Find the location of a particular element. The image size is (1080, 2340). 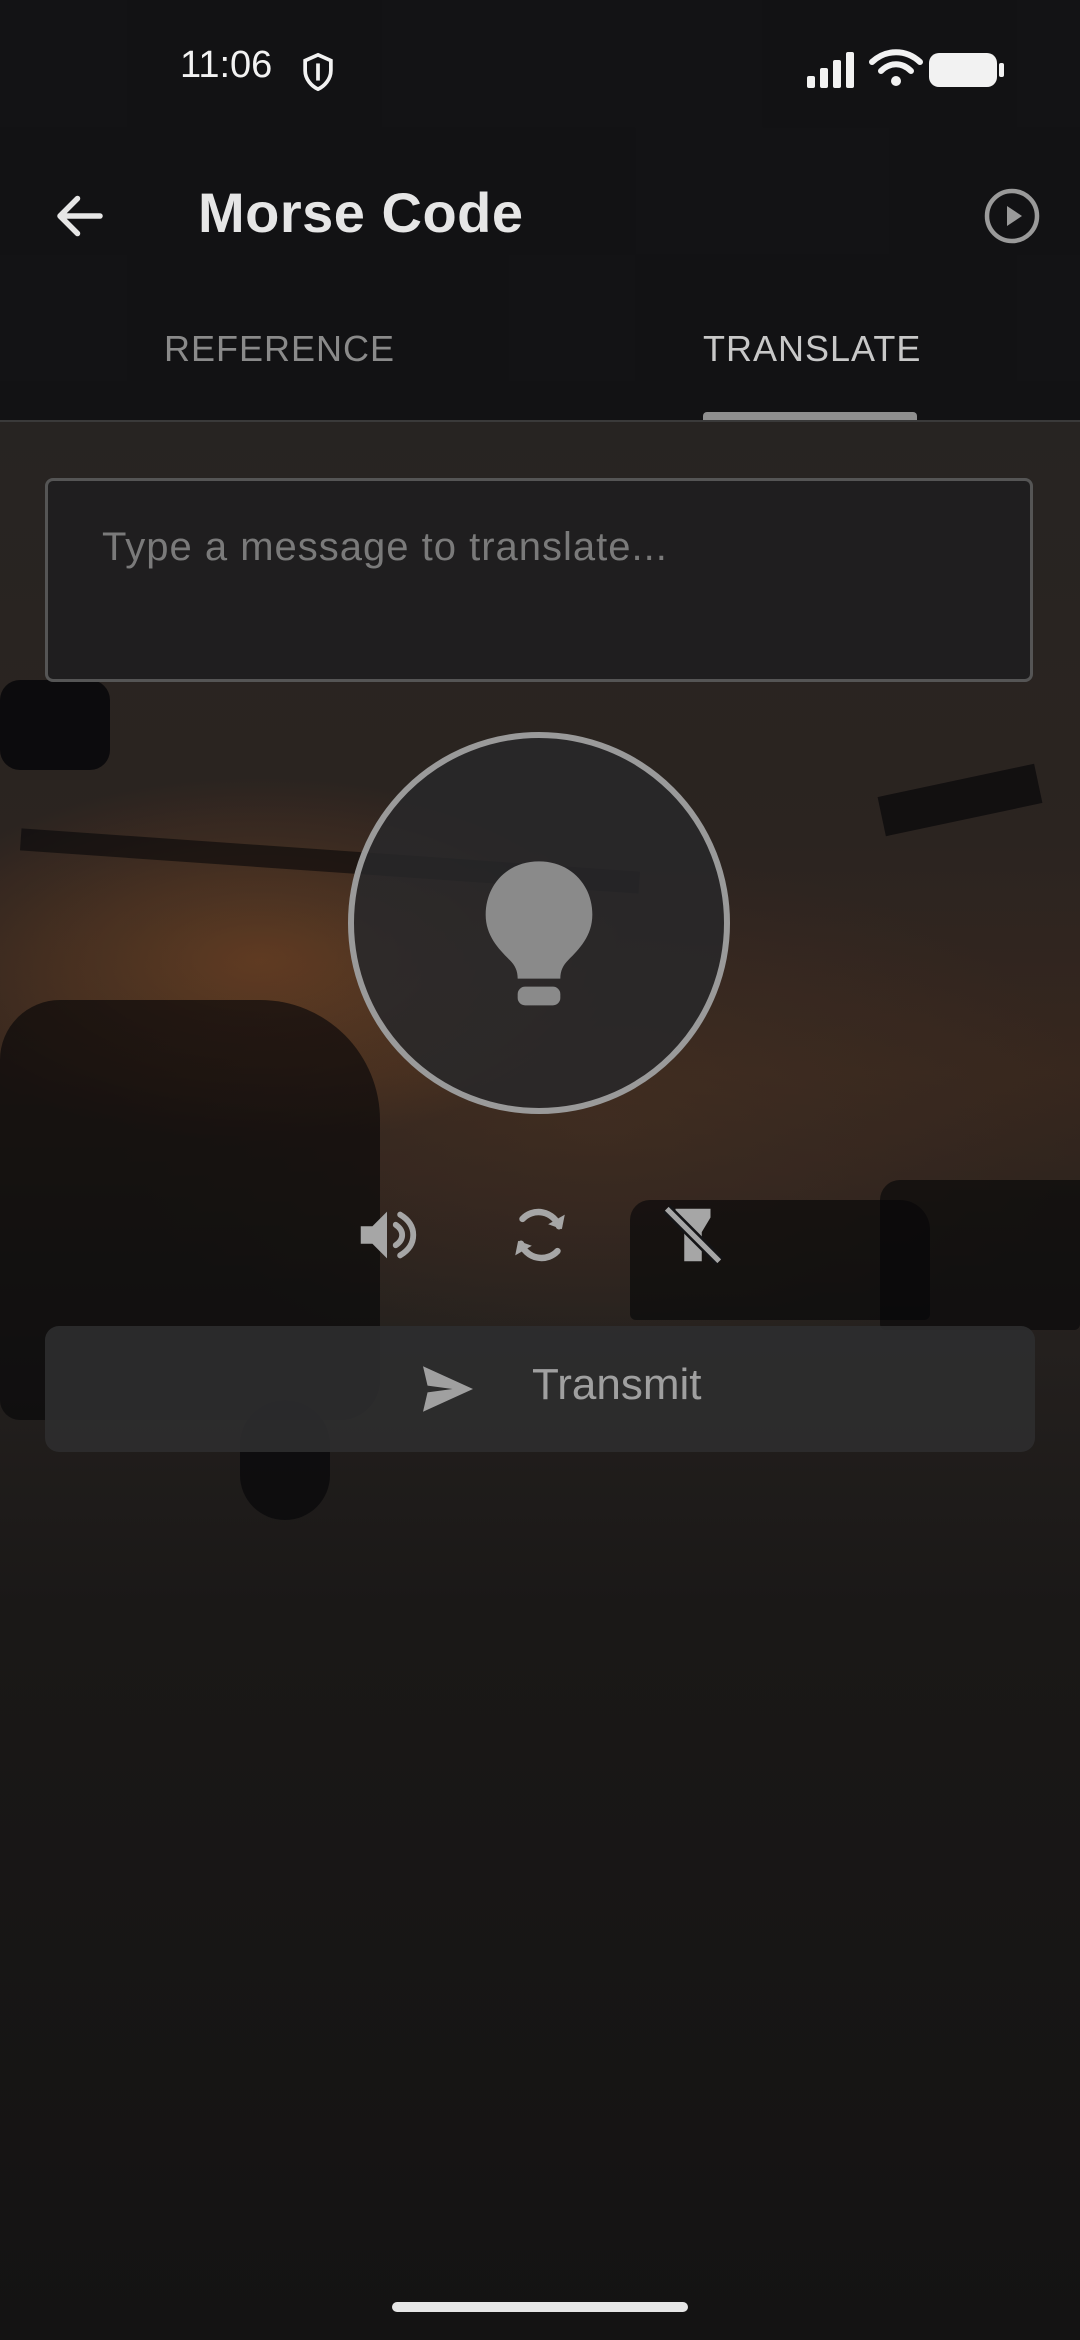

send-icon is located at coordinates (448, 1389).